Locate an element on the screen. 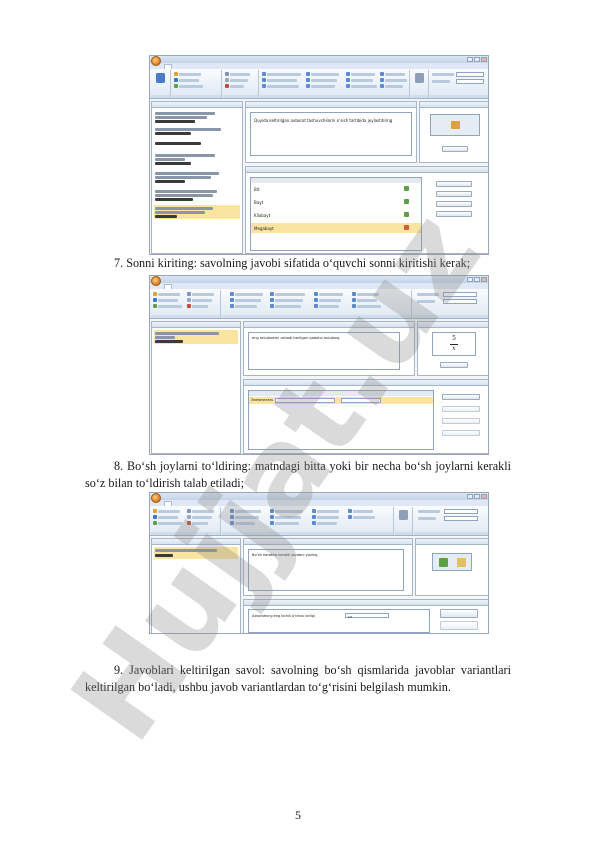 This screenshot has height=842, width=596. question-text-field: Bo‘sh katakka kerakli javobni yozing is located at coordinates (326, 570).